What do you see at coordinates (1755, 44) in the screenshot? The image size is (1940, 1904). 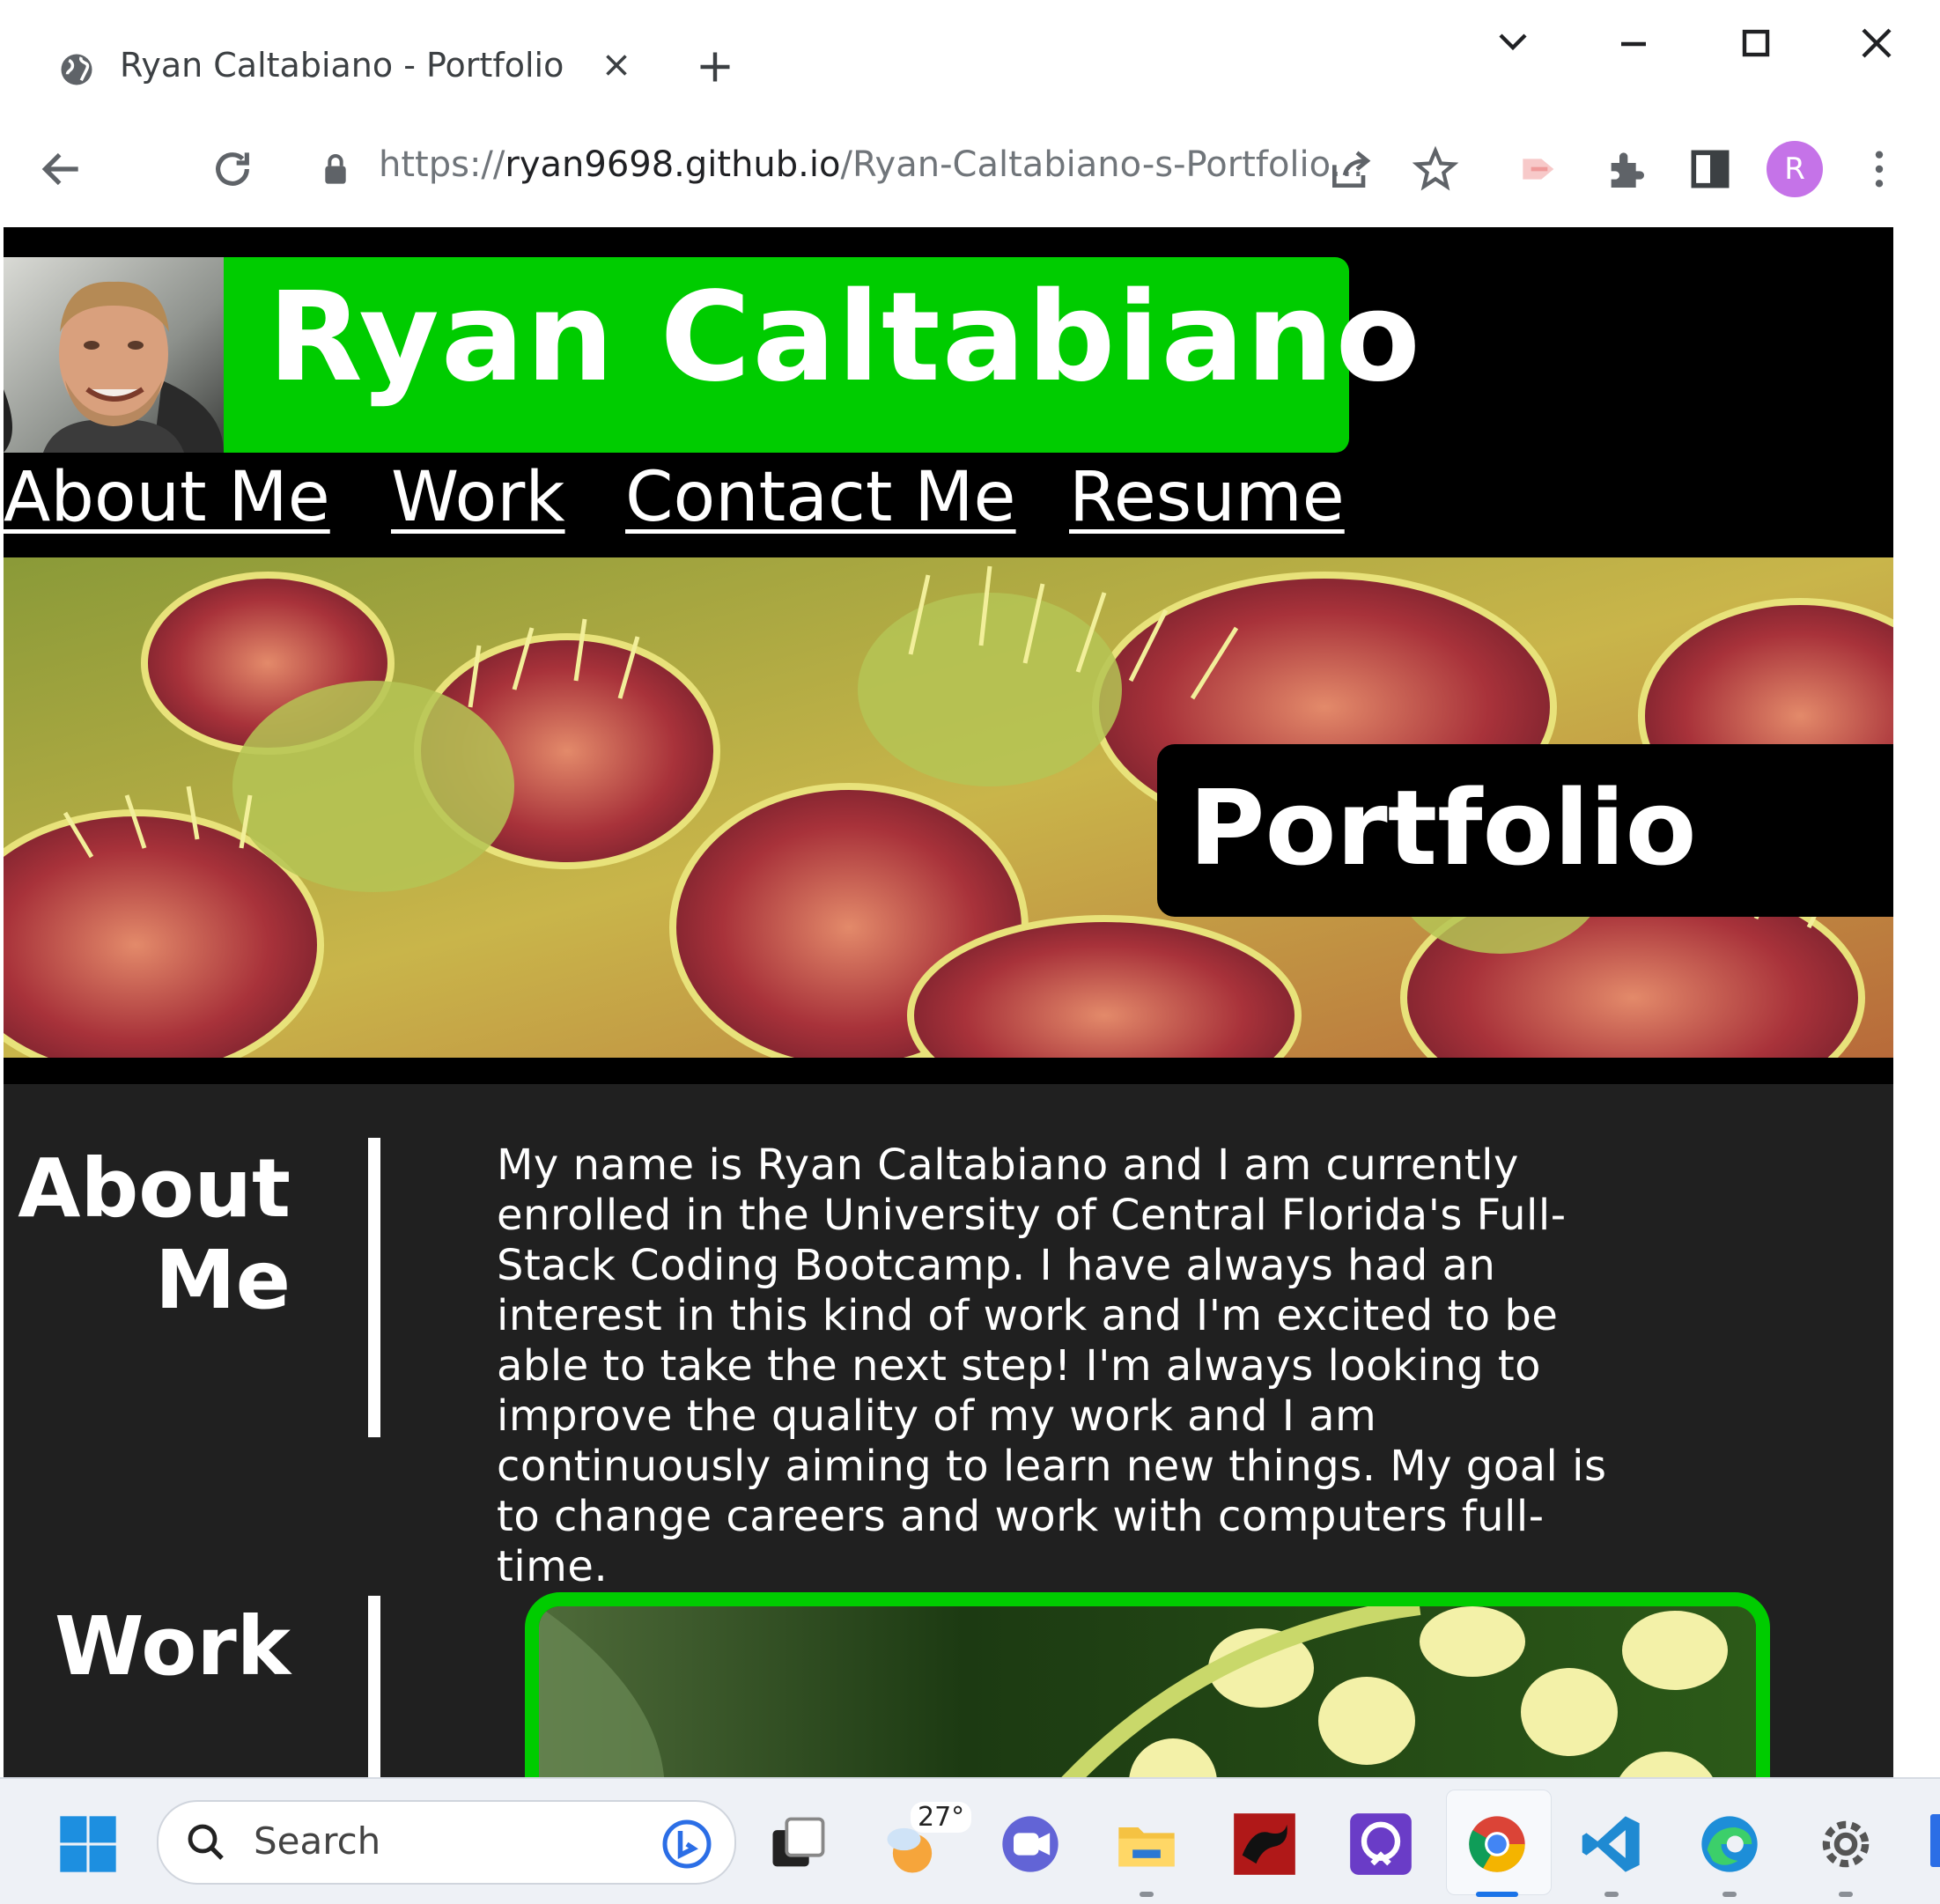 I see `maximize-icon` at bounding box center [1755, 44].